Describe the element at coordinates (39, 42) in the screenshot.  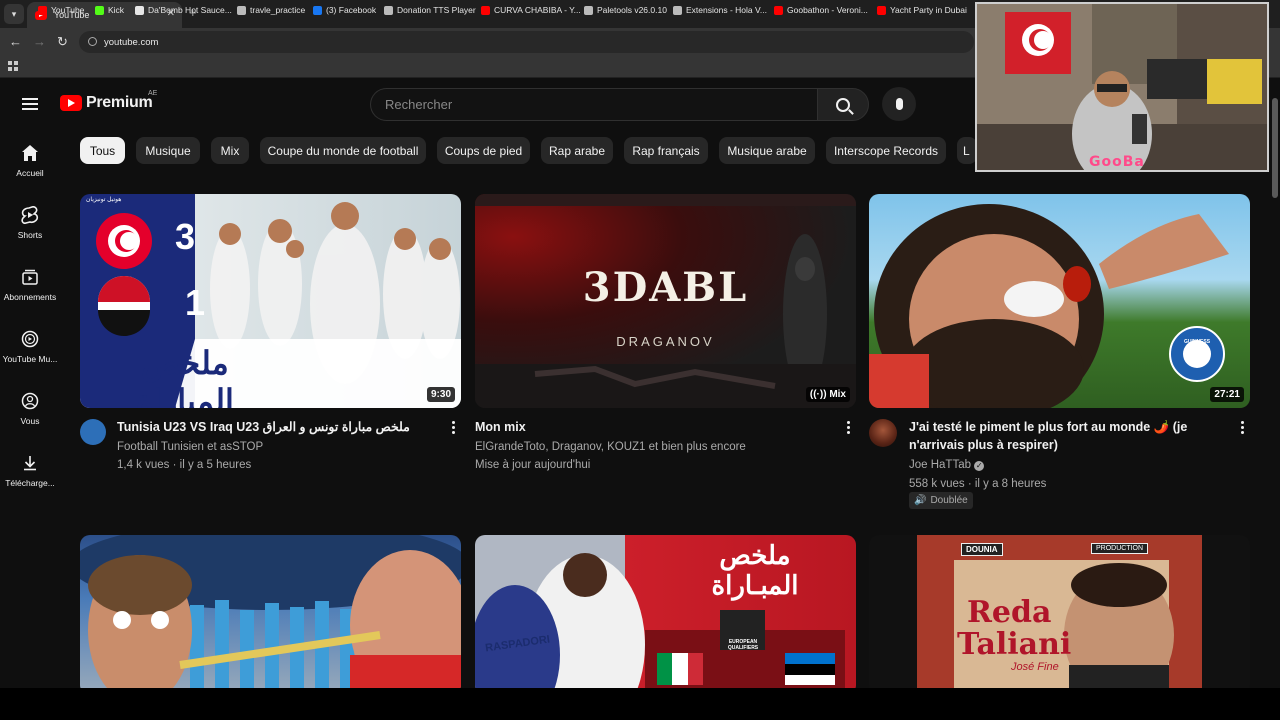
I see `forward-icon: →` at that location.